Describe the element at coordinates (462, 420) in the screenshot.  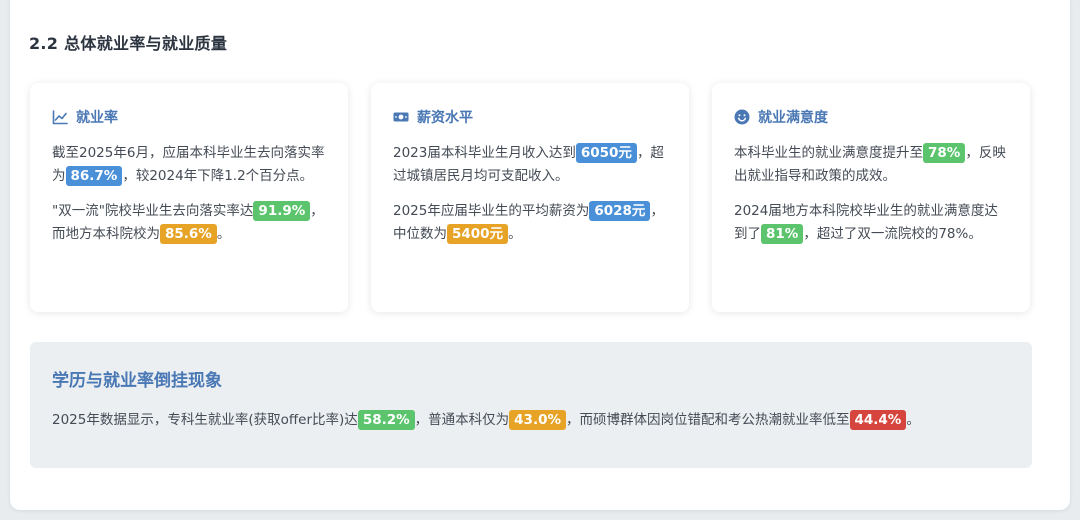
I see `text: ，普通本科仅为` at that location.